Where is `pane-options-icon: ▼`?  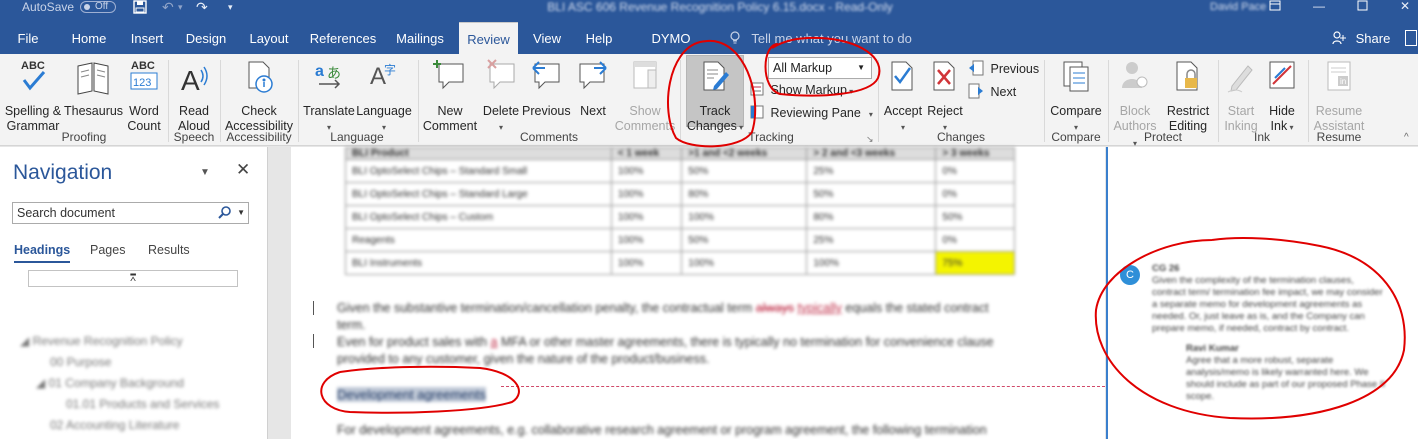 pane-options-icon: ▼ is located at coordinates (205, 172).